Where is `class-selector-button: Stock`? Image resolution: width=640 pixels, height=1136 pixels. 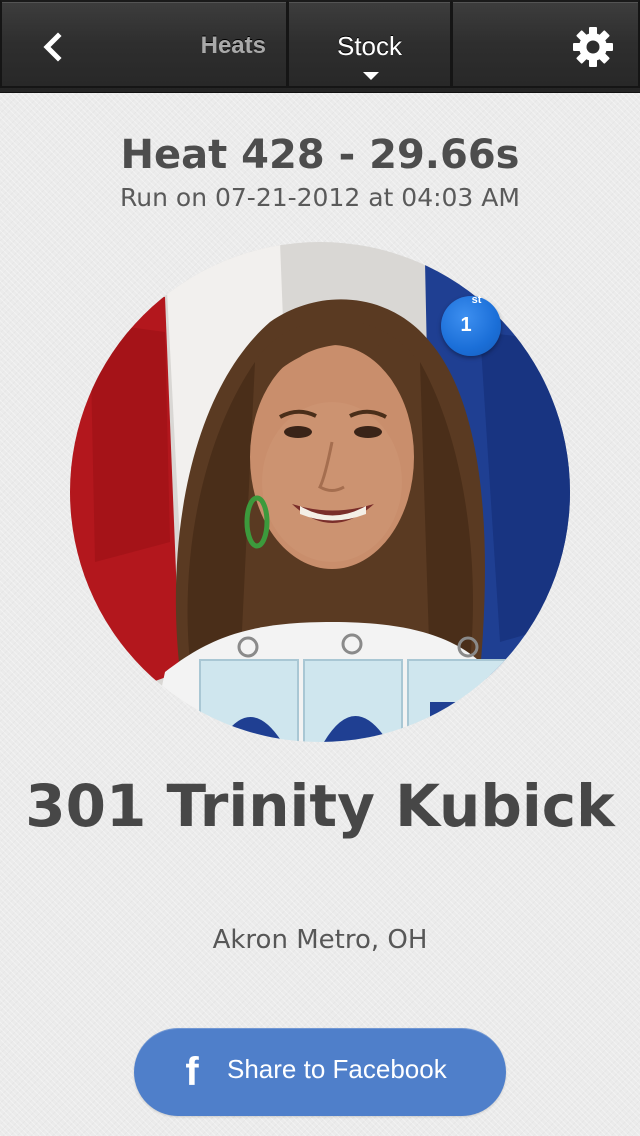 class-selector-button: Stock is located at coordinates (369, 44).